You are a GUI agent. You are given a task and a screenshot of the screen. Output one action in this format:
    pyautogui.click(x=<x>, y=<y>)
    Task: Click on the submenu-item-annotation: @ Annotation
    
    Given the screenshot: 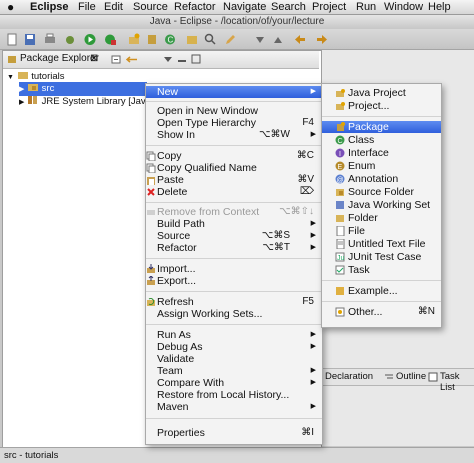 What is the action you would take?
    pyautogui.click(x=381, y=179)
    